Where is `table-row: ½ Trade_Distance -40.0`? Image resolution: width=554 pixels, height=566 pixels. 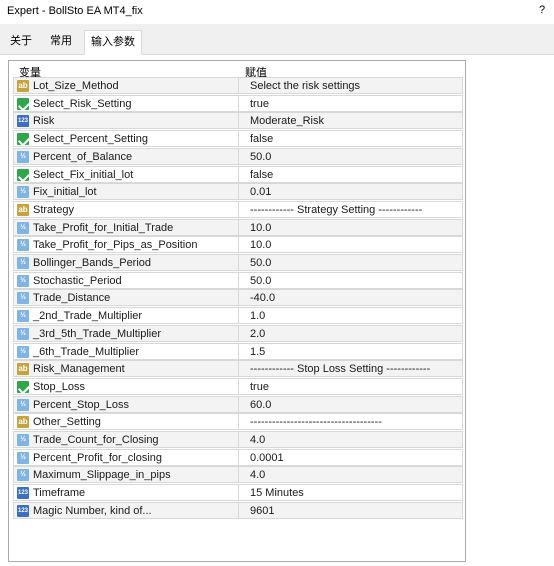
table-row: ½ Trade_Distance -40.0 is located at coordinates (237, 298).